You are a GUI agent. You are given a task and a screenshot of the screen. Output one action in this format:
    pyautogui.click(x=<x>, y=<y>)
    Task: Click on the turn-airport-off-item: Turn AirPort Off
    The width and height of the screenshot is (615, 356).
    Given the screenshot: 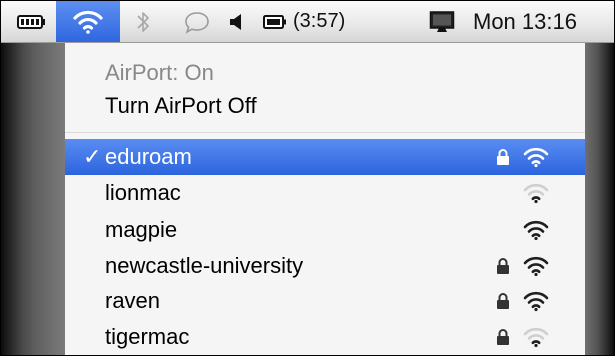 What is the action you would take?
    pyautogui.click(x=325, y=106)
    